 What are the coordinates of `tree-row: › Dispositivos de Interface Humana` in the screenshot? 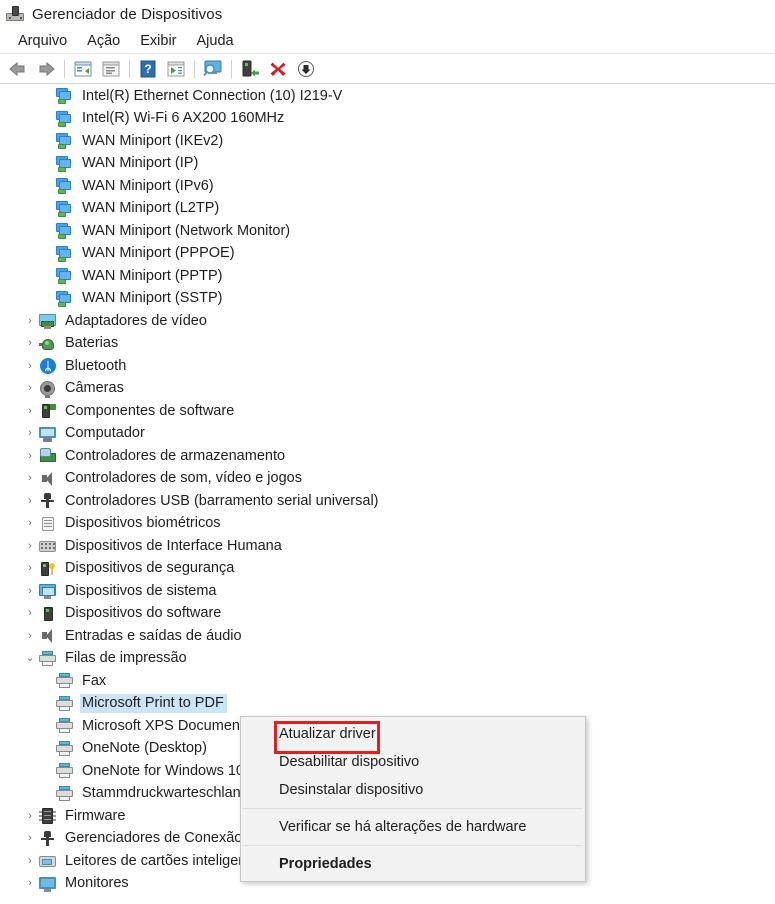 It's located at (387, 546).